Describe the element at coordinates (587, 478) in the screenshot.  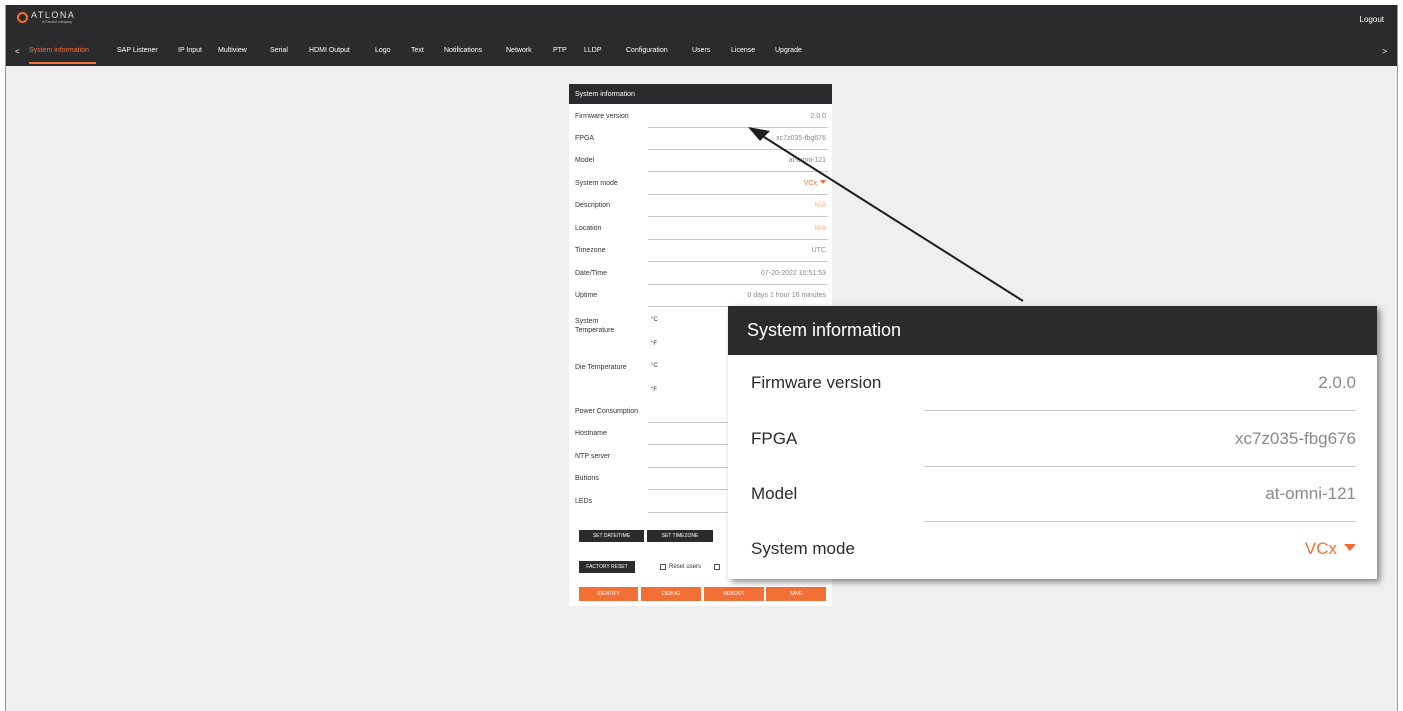
I see `row-label: Buttons` at that location.